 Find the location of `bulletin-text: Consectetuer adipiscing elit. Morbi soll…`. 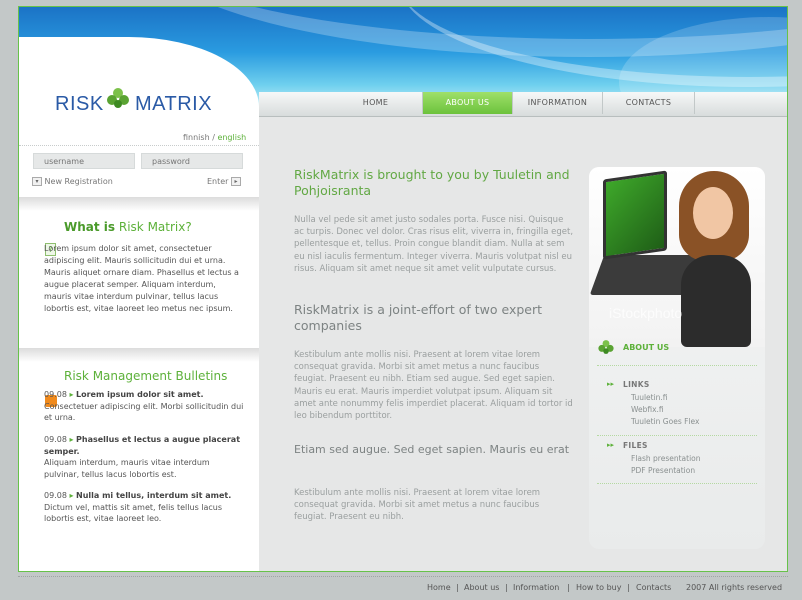

bulletin-text: Consectetuer adipiscing elit. Morbi soll… is located at coordinates (144, 412).